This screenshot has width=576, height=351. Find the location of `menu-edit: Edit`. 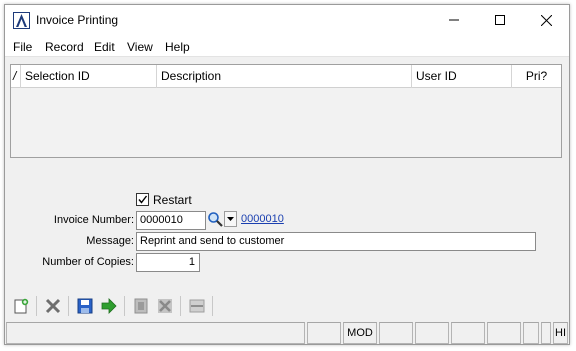

menu-edit: Edit is located at coordinates (104, 47).